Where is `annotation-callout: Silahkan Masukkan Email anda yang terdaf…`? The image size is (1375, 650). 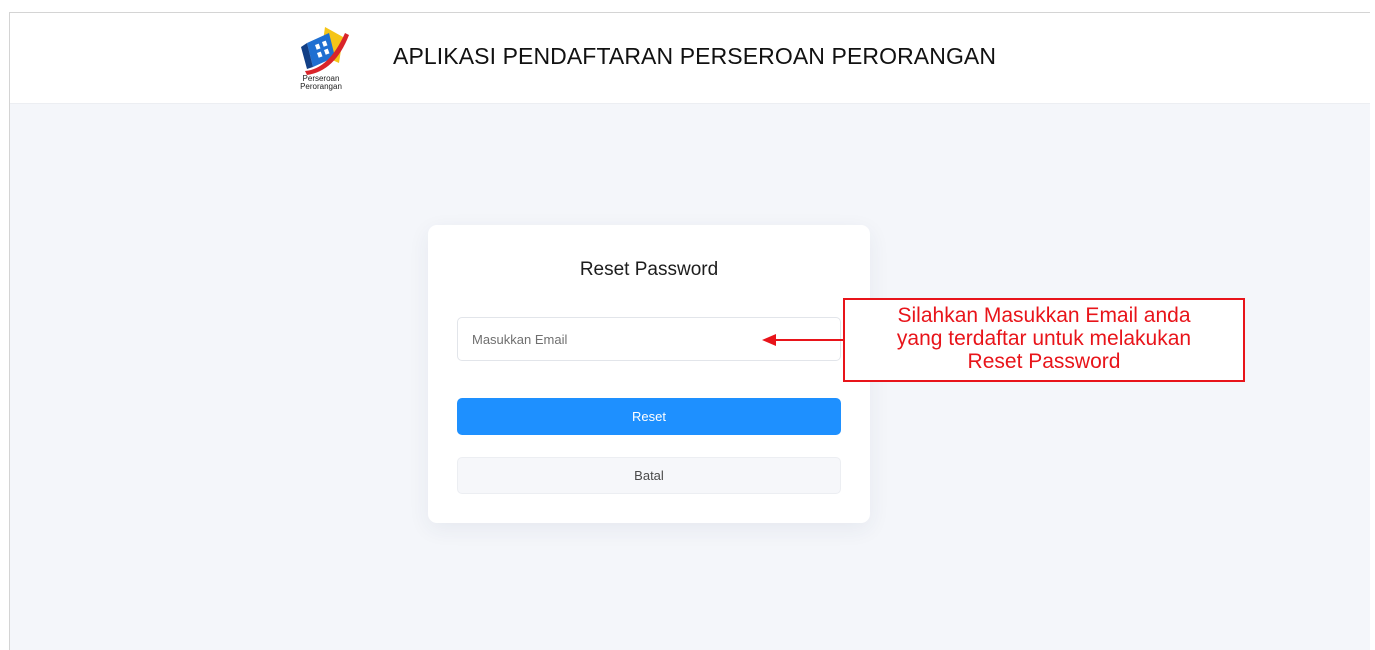 annotation-callout: Silahkan Masukkan Email anda yang terdaf… is located at coordinates (1044, 340).